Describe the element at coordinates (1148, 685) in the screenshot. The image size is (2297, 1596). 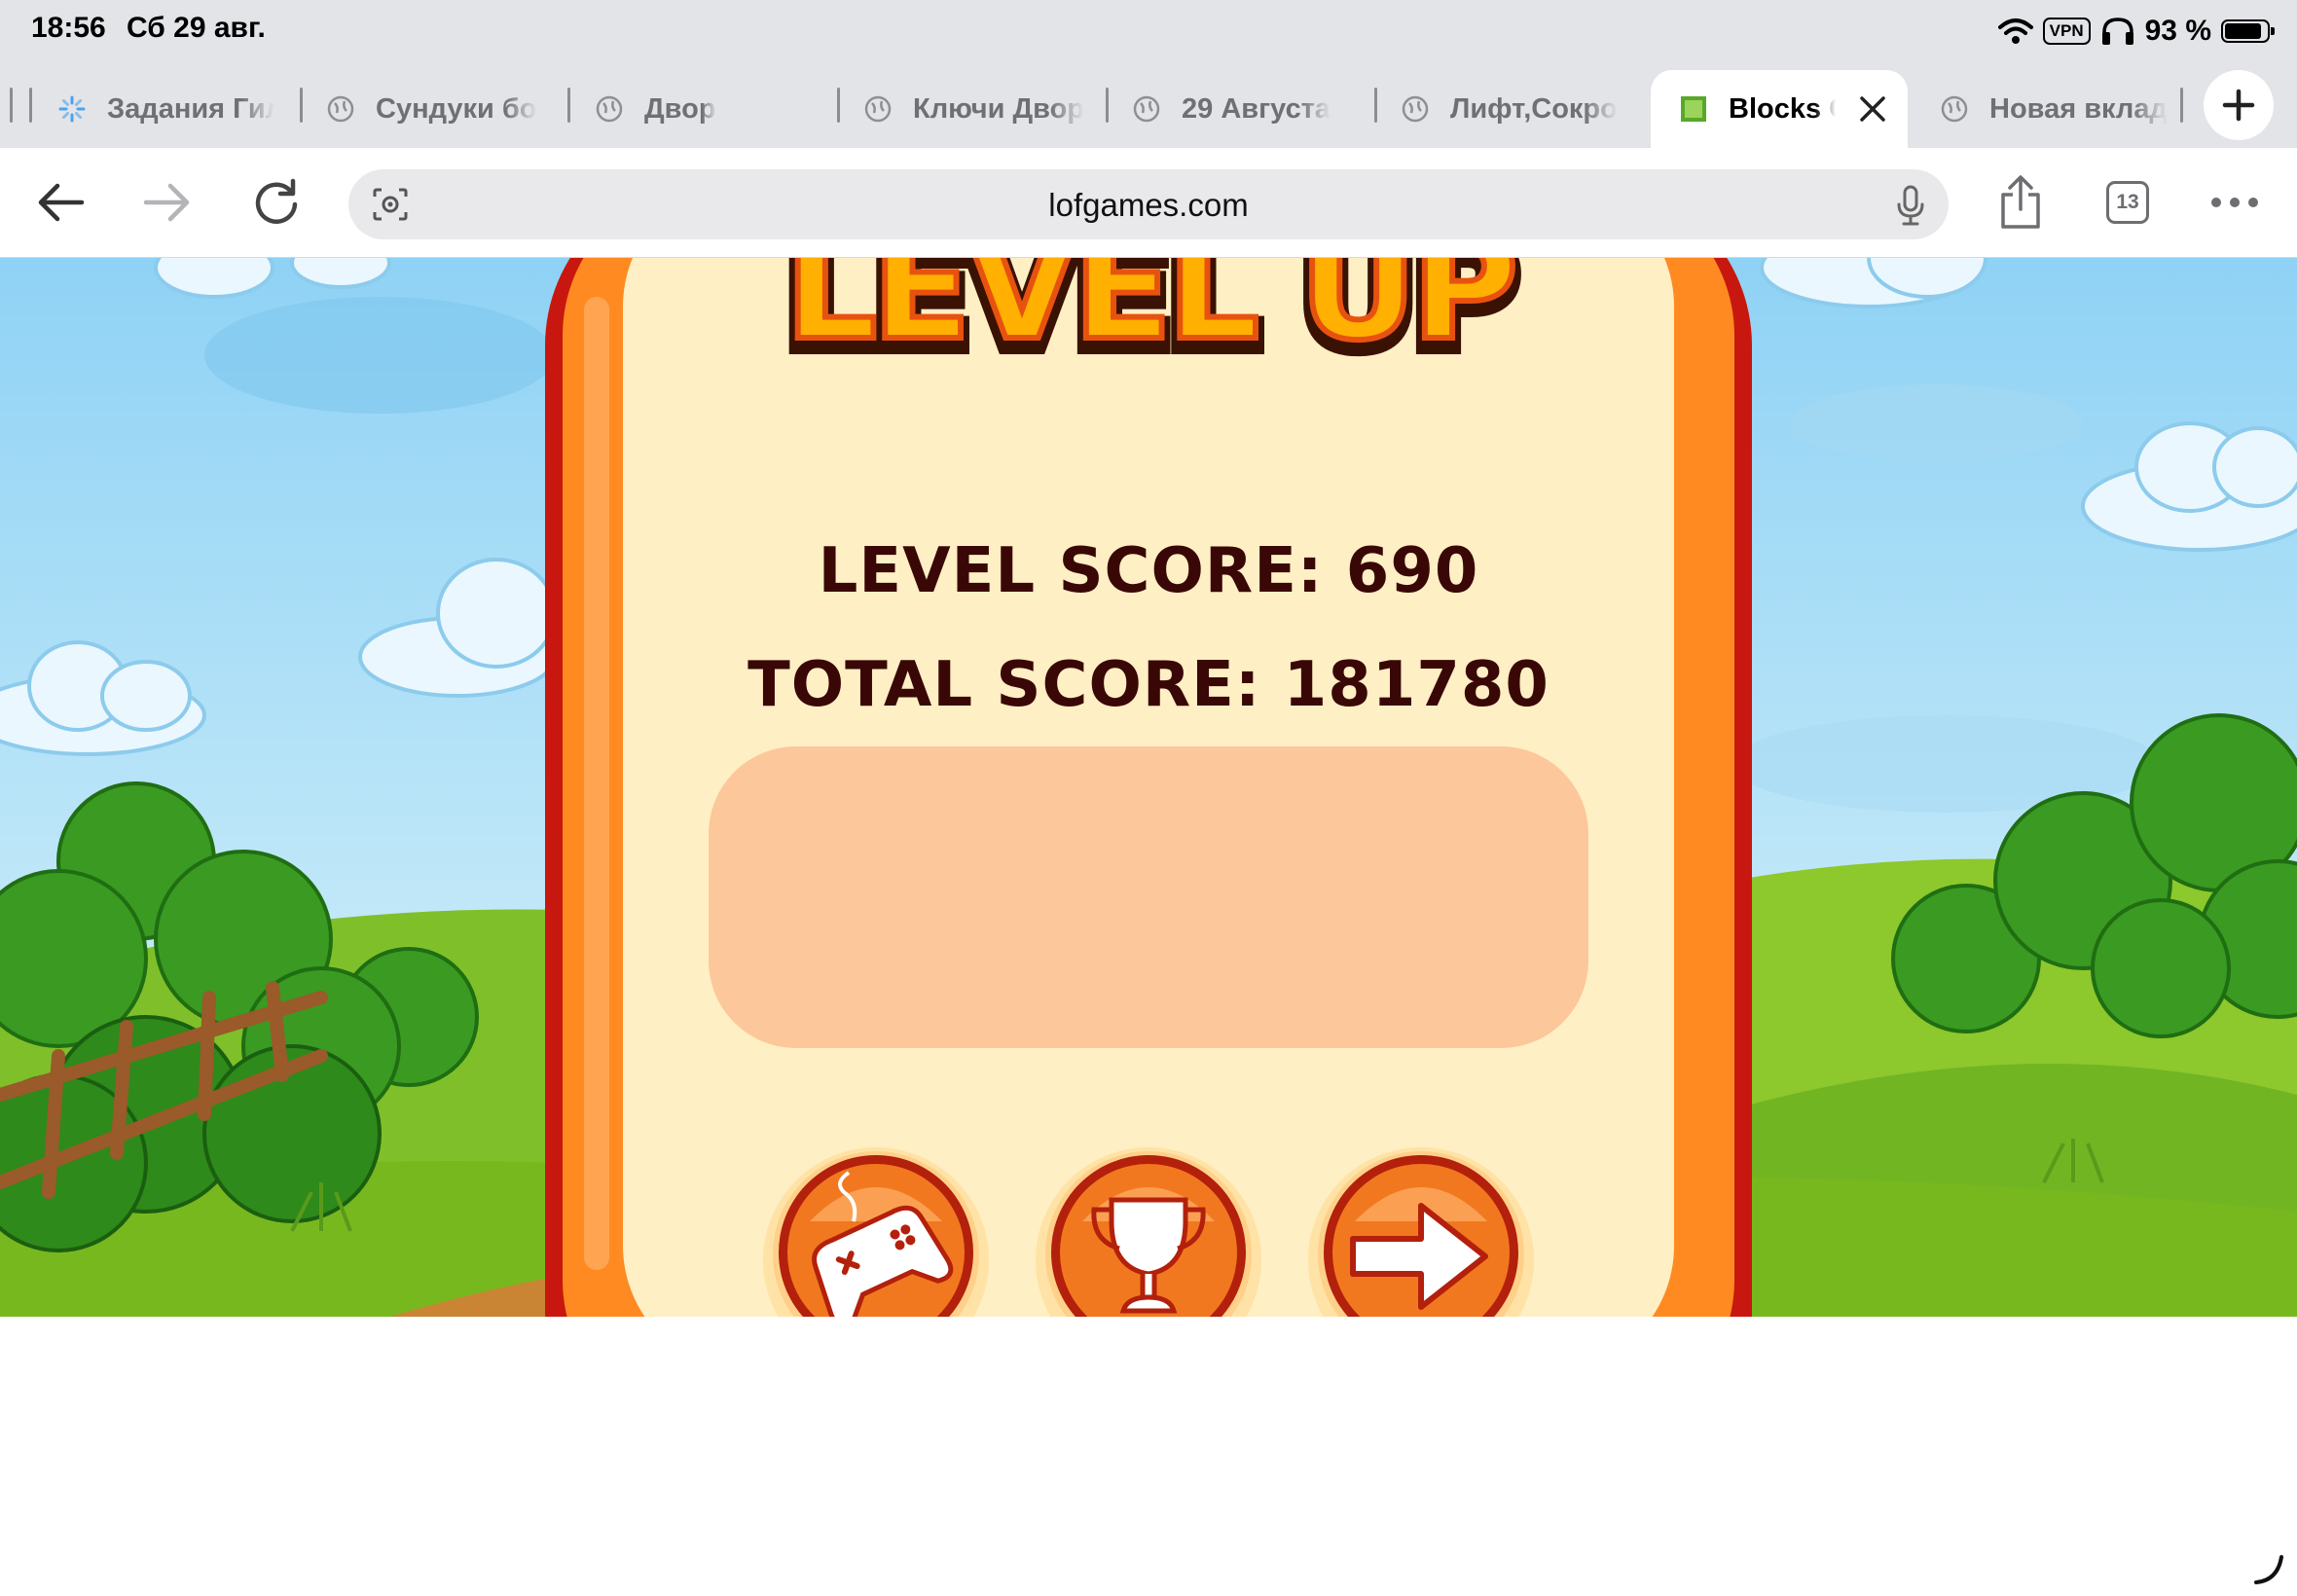
I see `total-score-text: TOTAL SCORE: 181780` at that location.